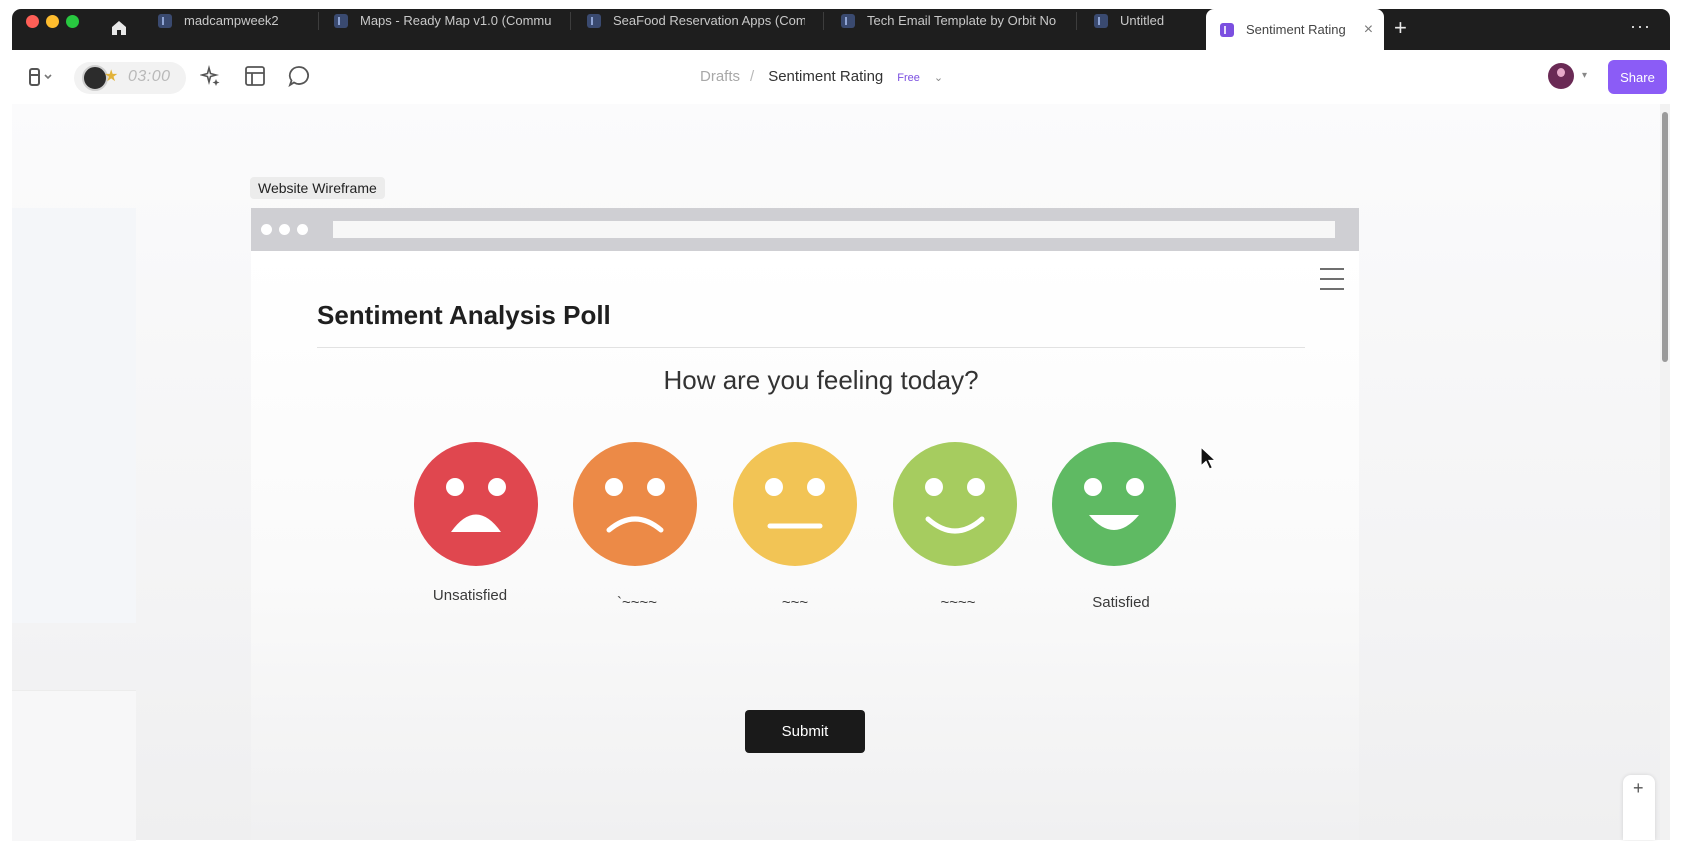 This screenshot has width=1682, height=841. I want to click on tab-madcampweek2: madcampweek2, so click(233, 20).